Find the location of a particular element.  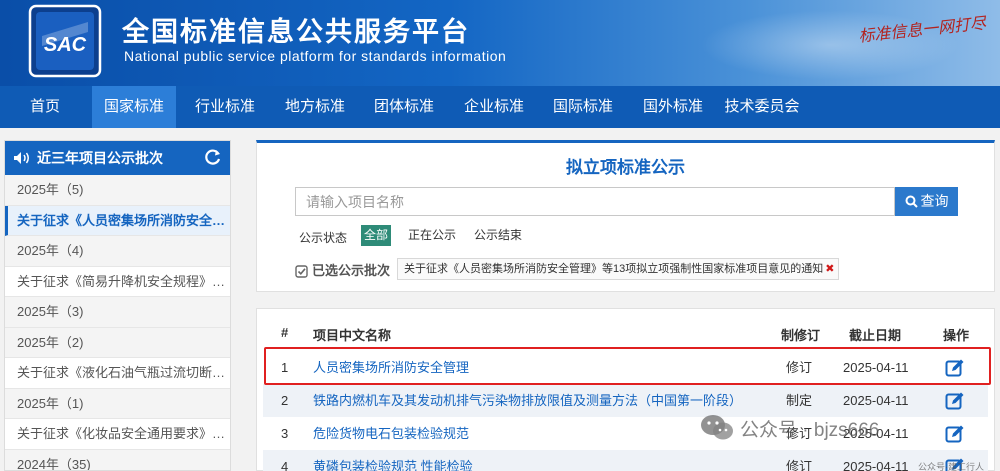

logo-text: SAC is located at coordinates (65, 45).